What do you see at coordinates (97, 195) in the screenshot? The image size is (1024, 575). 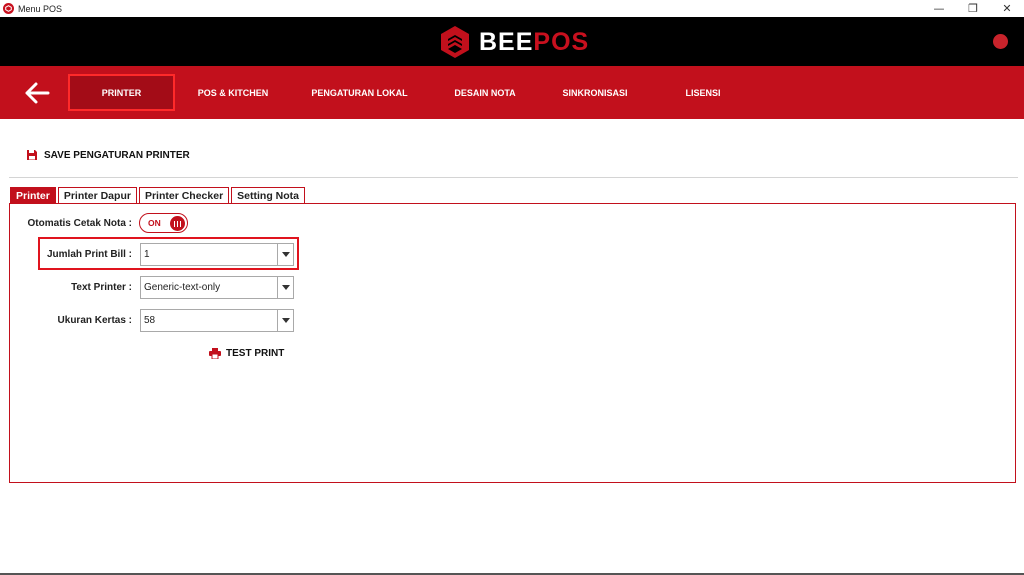 I see `tab-printer-dapur: Printer Dapur` at bounding box center [97, 195].